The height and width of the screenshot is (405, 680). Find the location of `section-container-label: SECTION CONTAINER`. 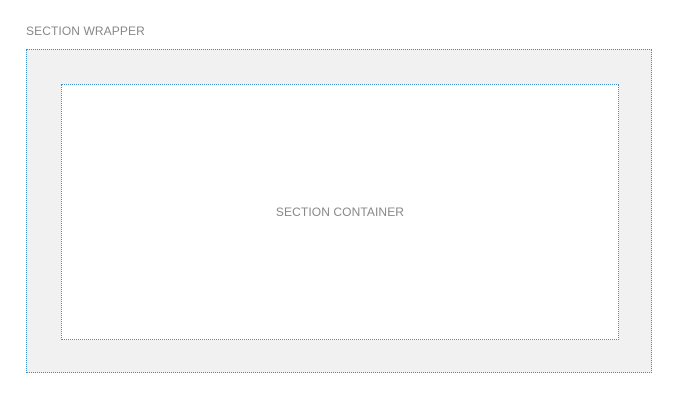

section-container-label: SECTION CONTAINER is located at coordinates (340, 212).